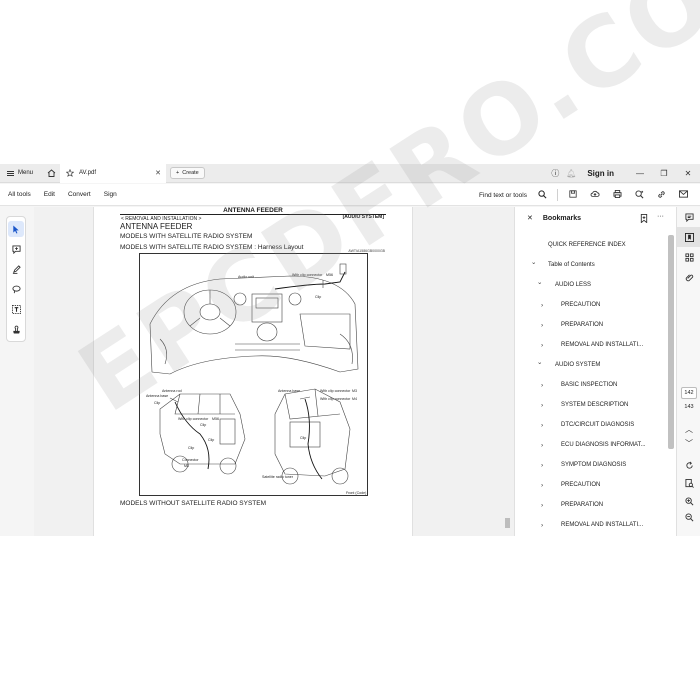 The image size is (700, 700). I want to click on grid-icon, so click(689, 257).